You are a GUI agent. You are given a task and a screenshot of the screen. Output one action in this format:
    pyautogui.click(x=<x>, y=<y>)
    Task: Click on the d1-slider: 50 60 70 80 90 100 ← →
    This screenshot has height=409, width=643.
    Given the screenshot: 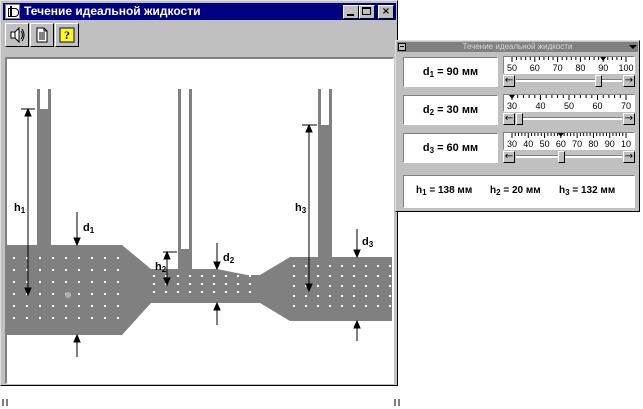 What is the action you would take?
    pyautogui.click(x=569, y=72)
    